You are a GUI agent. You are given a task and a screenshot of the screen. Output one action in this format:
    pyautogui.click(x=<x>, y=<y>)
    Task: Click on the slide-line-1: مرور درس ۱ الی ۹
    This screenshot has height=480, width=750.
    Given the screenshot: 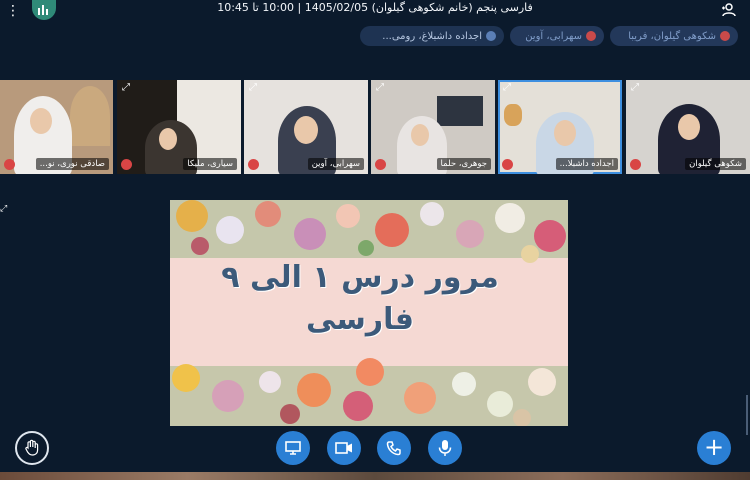 What is the action you would take?
    pyautogui.click(x=360, y=277)
    